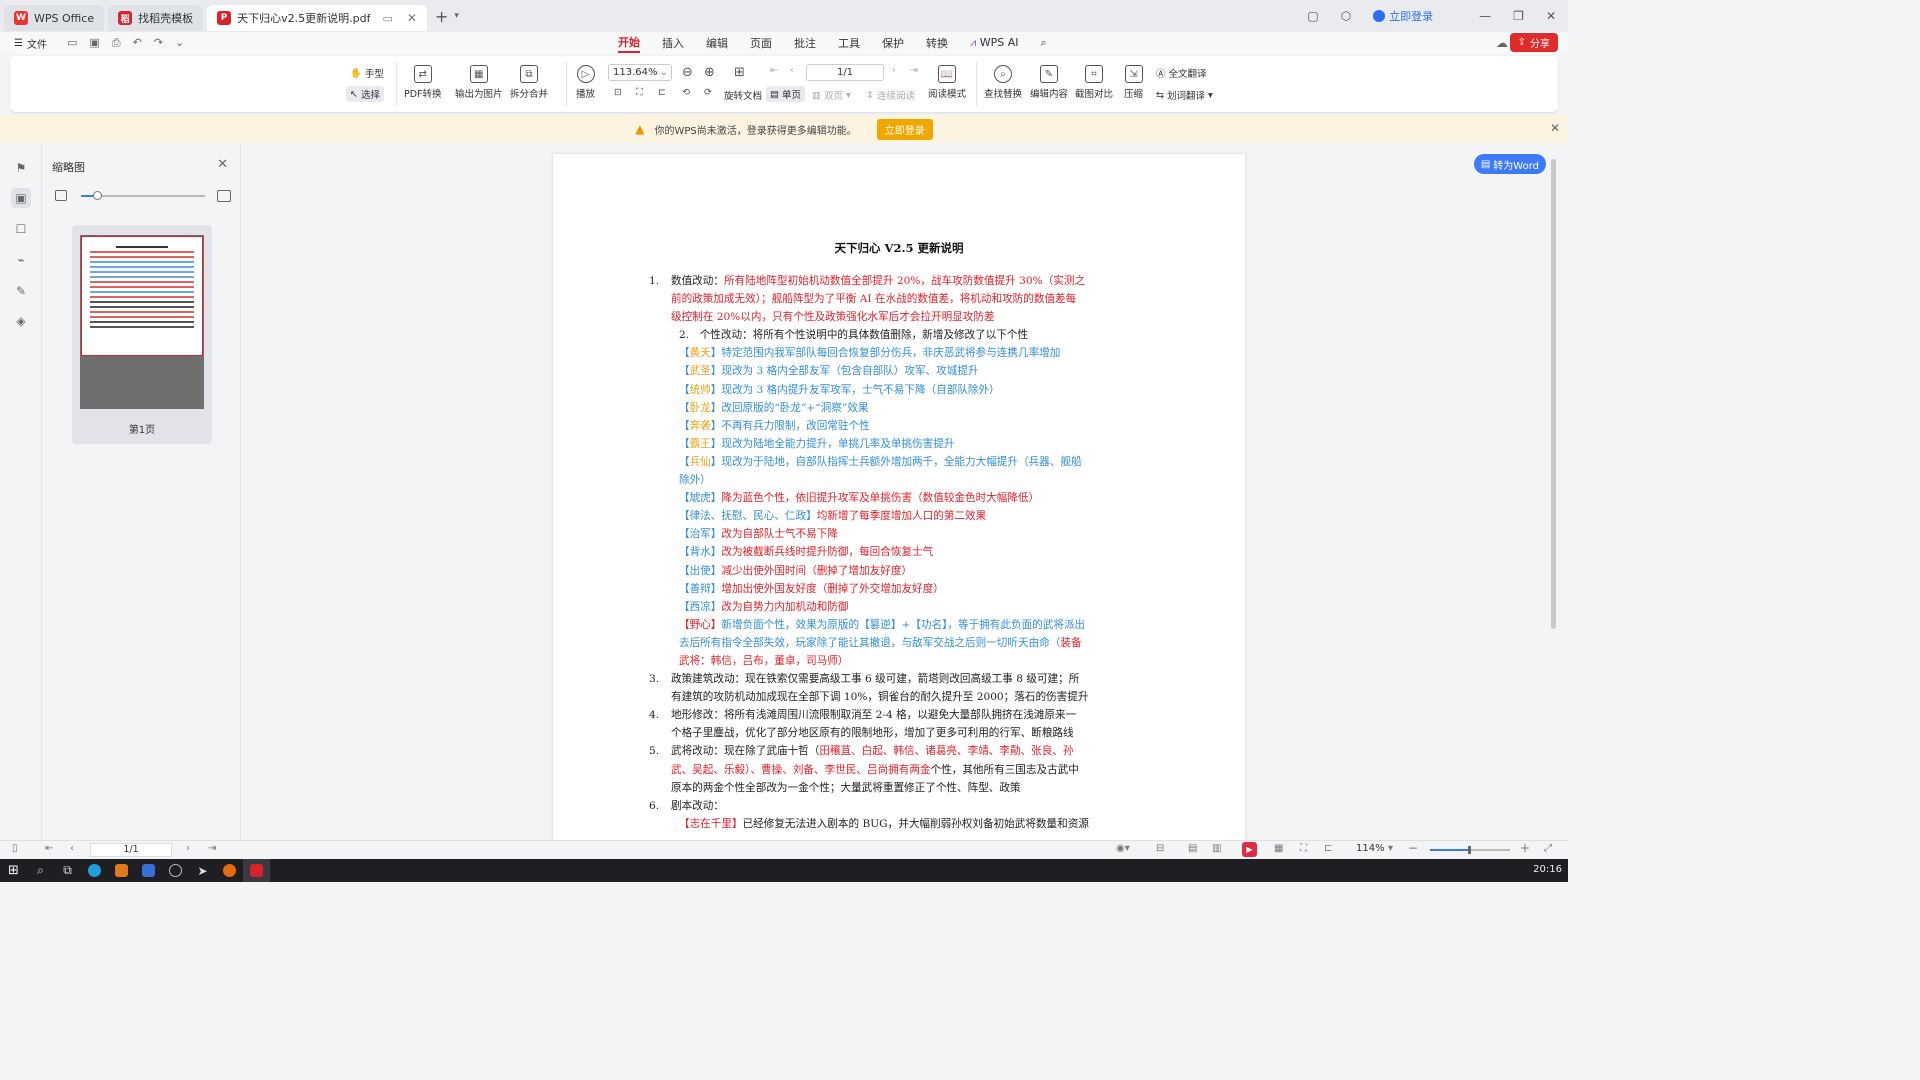 This screenshot has height=1080, width=1920. I want to click on select-tool-button: ↖ 选择, so click(365, 94).